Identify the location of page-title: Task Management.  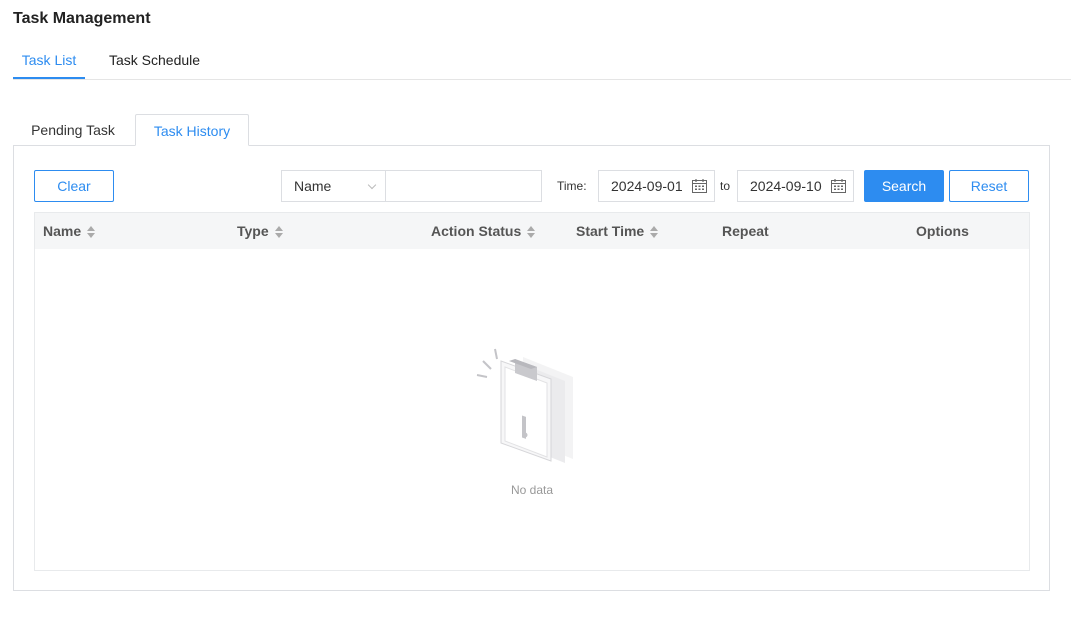
(82, 18).